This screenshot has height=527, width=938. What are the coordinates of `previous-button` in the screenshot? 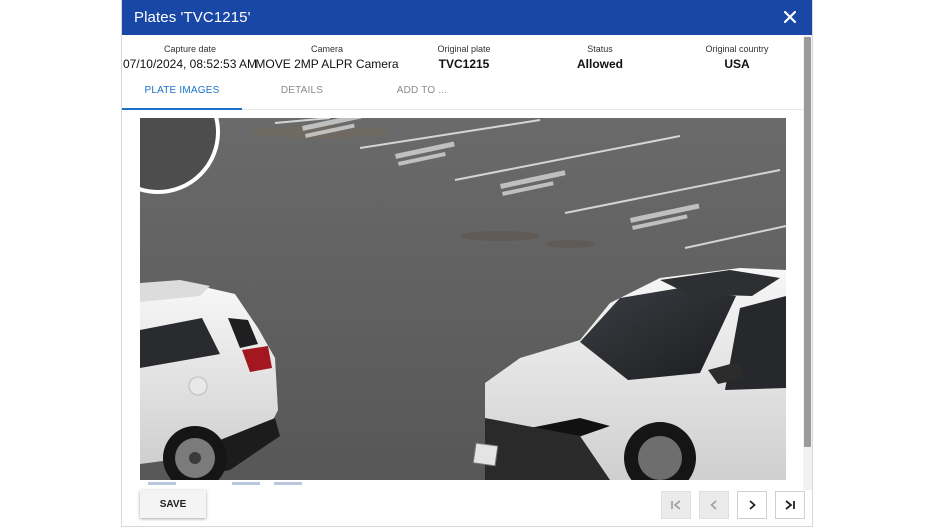 It's located at (714, 505).